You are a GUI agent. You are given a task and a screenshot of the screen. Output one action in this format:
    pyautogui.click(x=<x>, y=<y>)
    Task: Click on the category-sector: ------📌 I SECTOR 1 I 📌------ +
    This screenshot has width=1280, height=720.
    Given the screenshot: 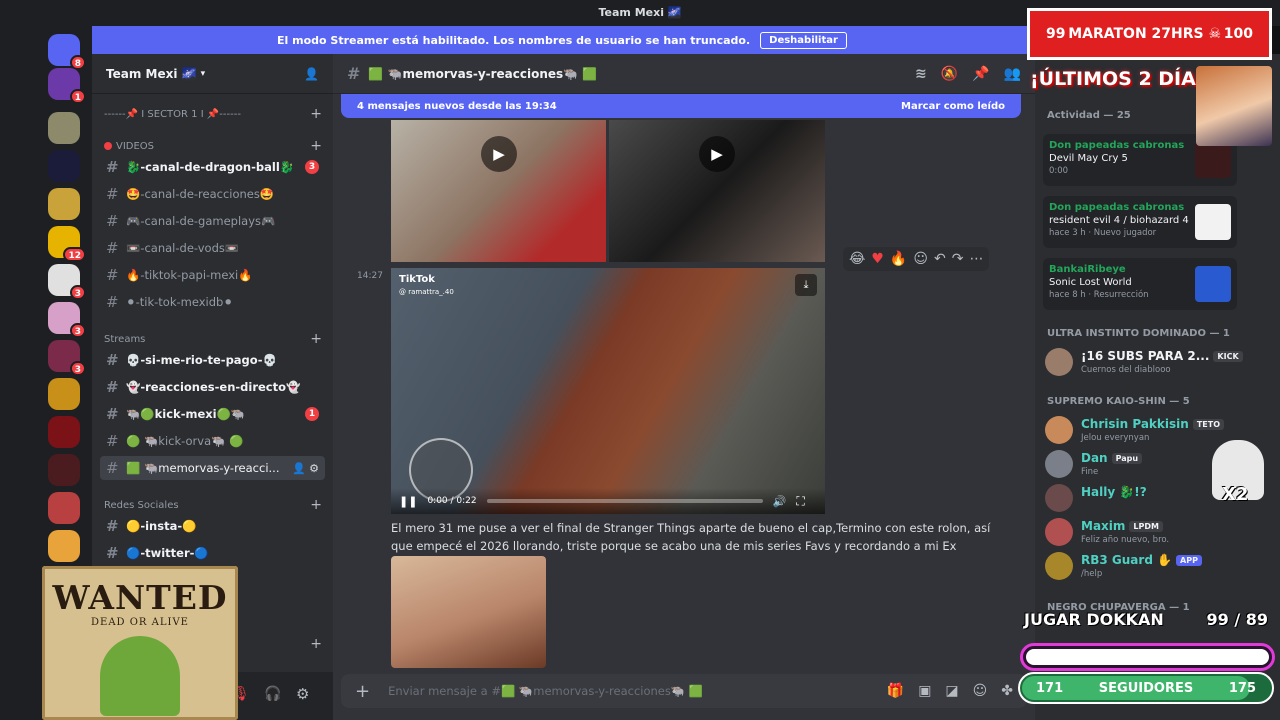 What is the action you would take?
    pyautogui.click(x=213, y=114)
    